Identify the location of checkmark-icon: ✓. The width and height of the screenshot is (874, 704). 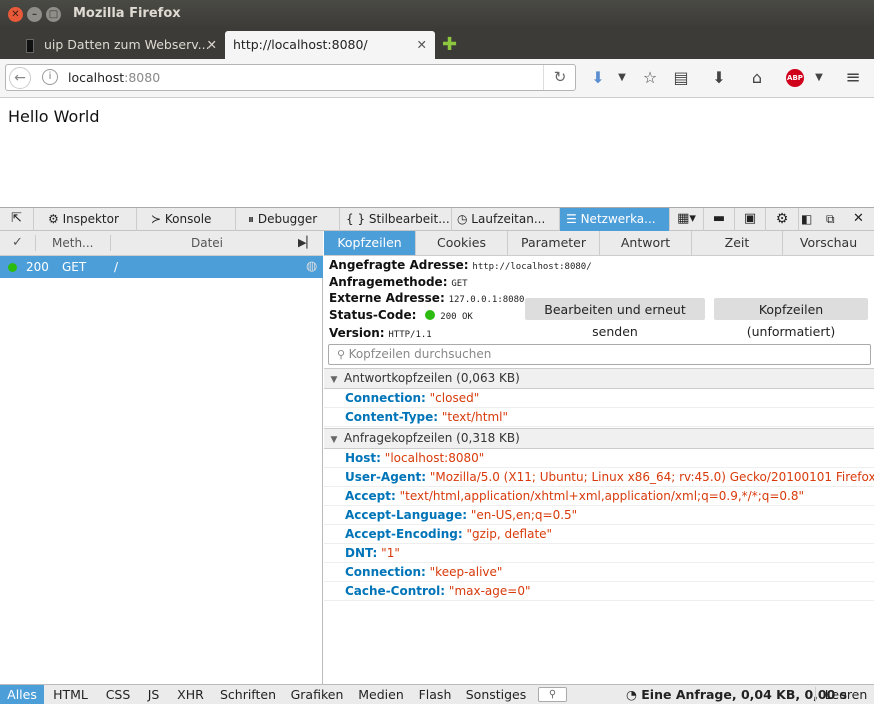
(17, 242).